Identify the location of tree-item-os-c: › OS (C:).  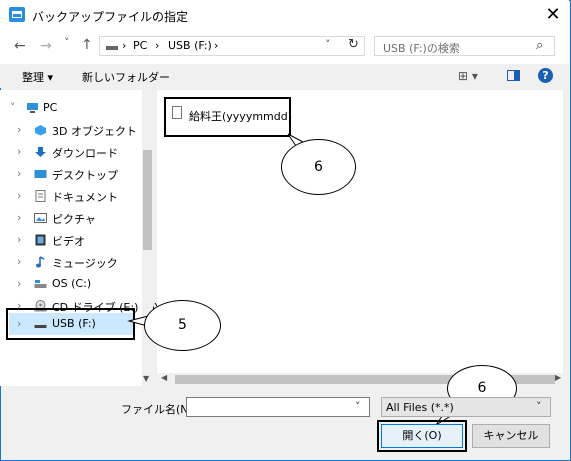
(70, 284).